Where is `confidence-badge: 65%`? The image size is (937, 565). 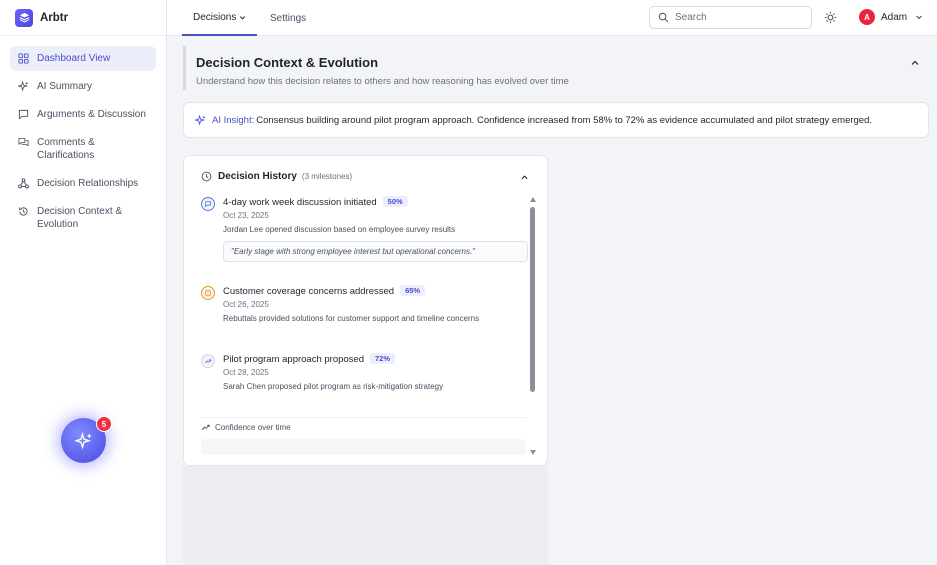 confidence-badge: 65% is located at coordinates (413, 290).